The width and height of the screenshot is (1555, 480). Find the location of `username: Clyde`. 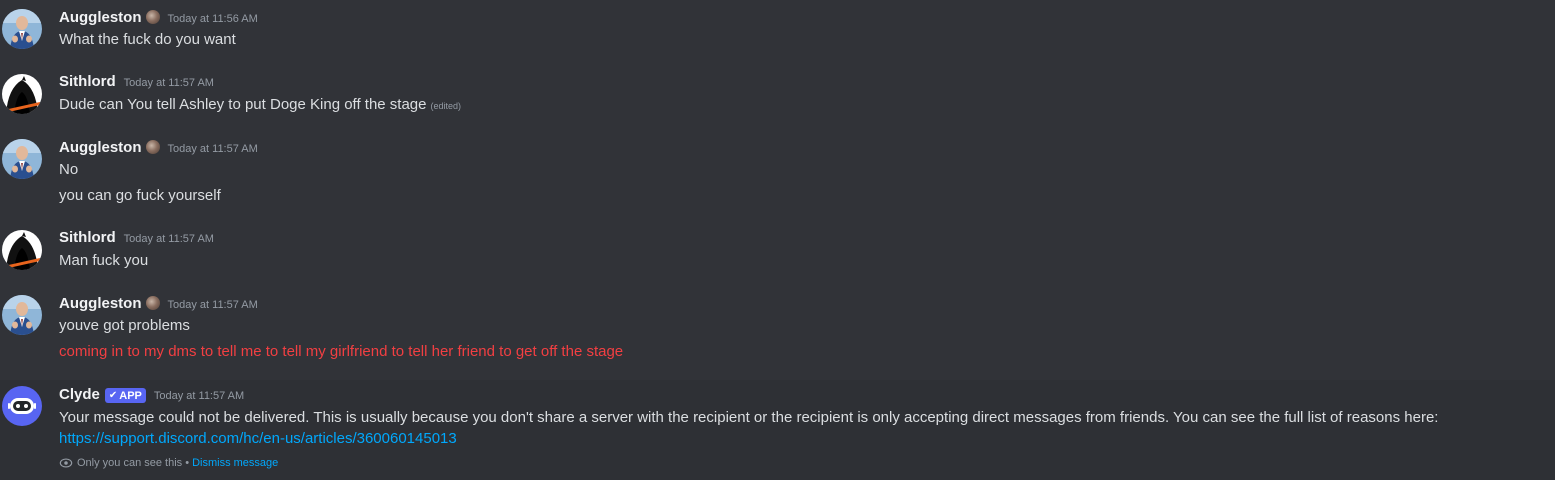

username: Clyde is located at coordinates (79, 394).